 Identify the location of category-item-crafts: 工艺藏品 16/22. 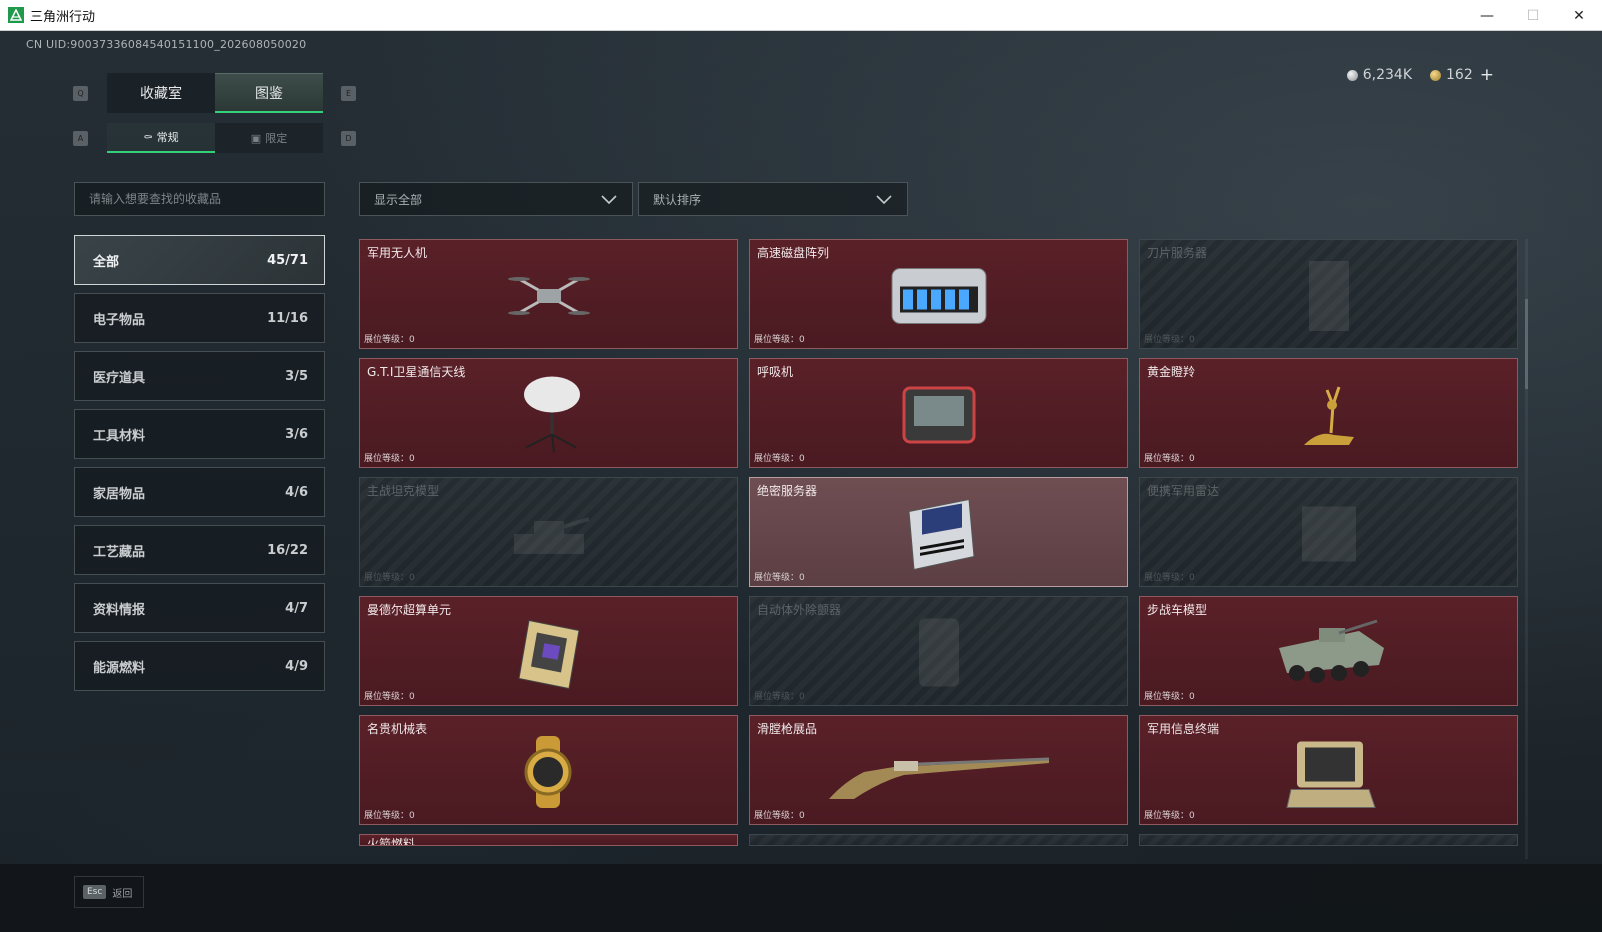
(199, 550).